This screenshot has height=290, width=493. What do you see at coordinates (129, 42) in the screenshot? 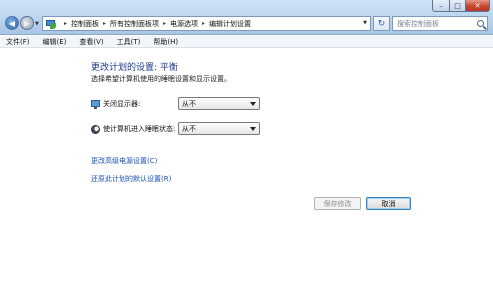
I see `menu-tools: 工具(T)` at bounding box center [129, 42].